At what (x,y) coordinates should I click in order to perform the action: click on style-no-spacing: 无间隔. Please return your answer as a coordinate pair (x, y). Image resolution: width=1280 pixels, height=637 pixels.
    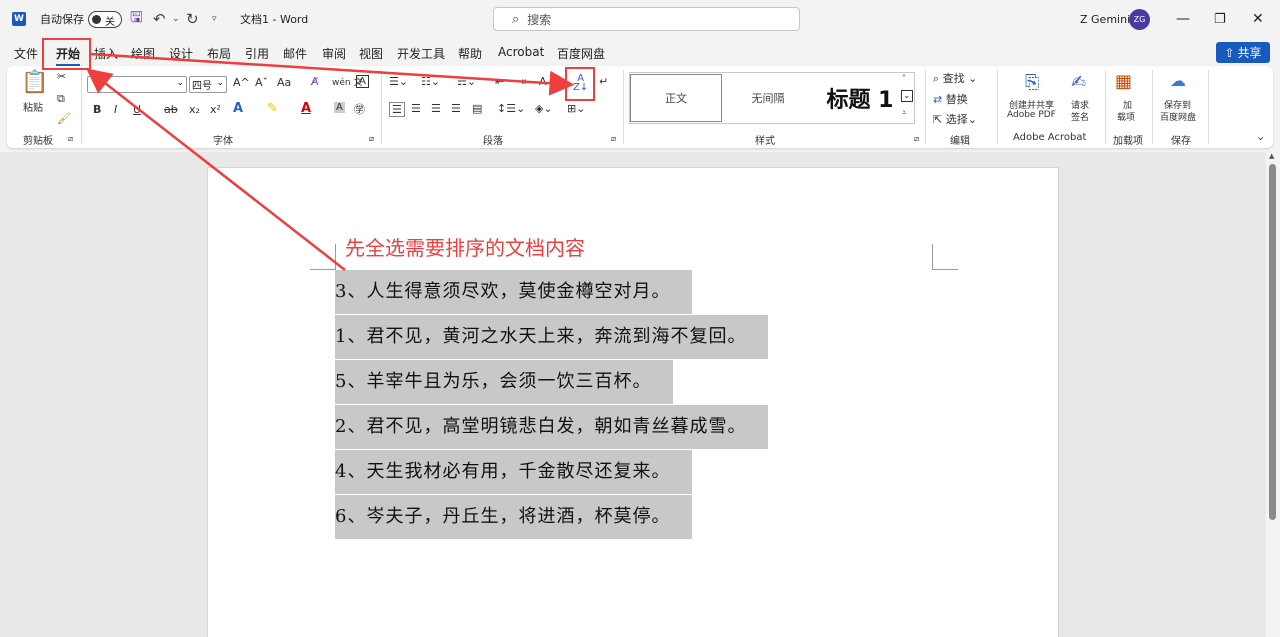
    Looking at the image, I should click on (768, 98).